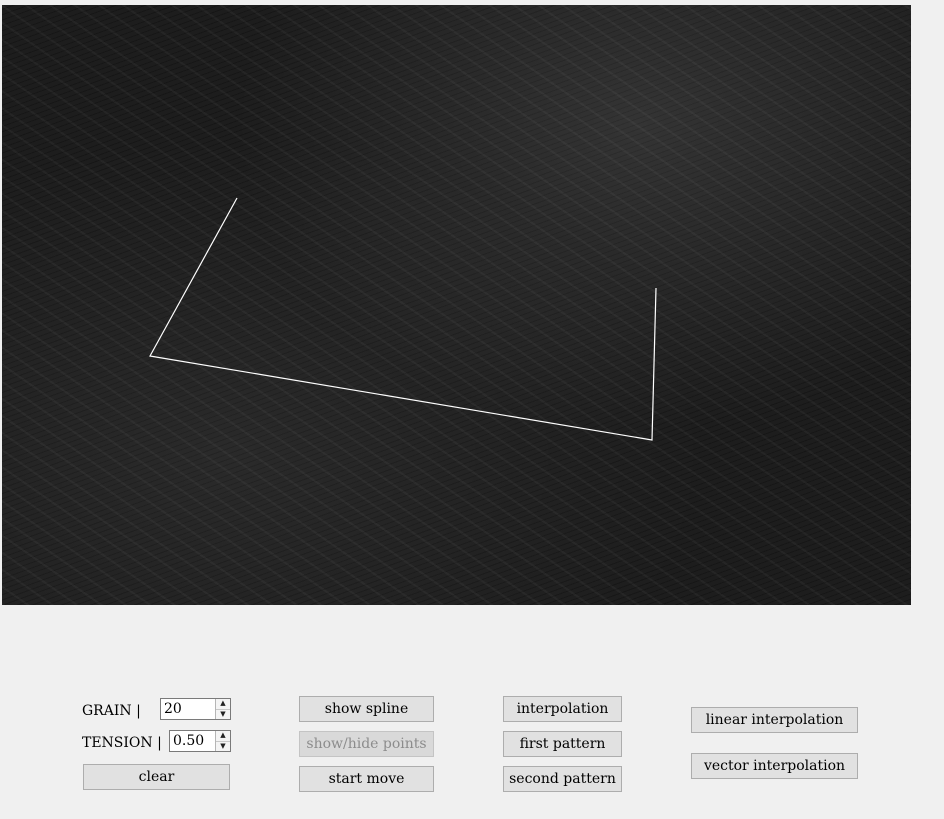 This screenshot has height=819, width=944. I want to click on start-move-button: start move, so click(366, 779).